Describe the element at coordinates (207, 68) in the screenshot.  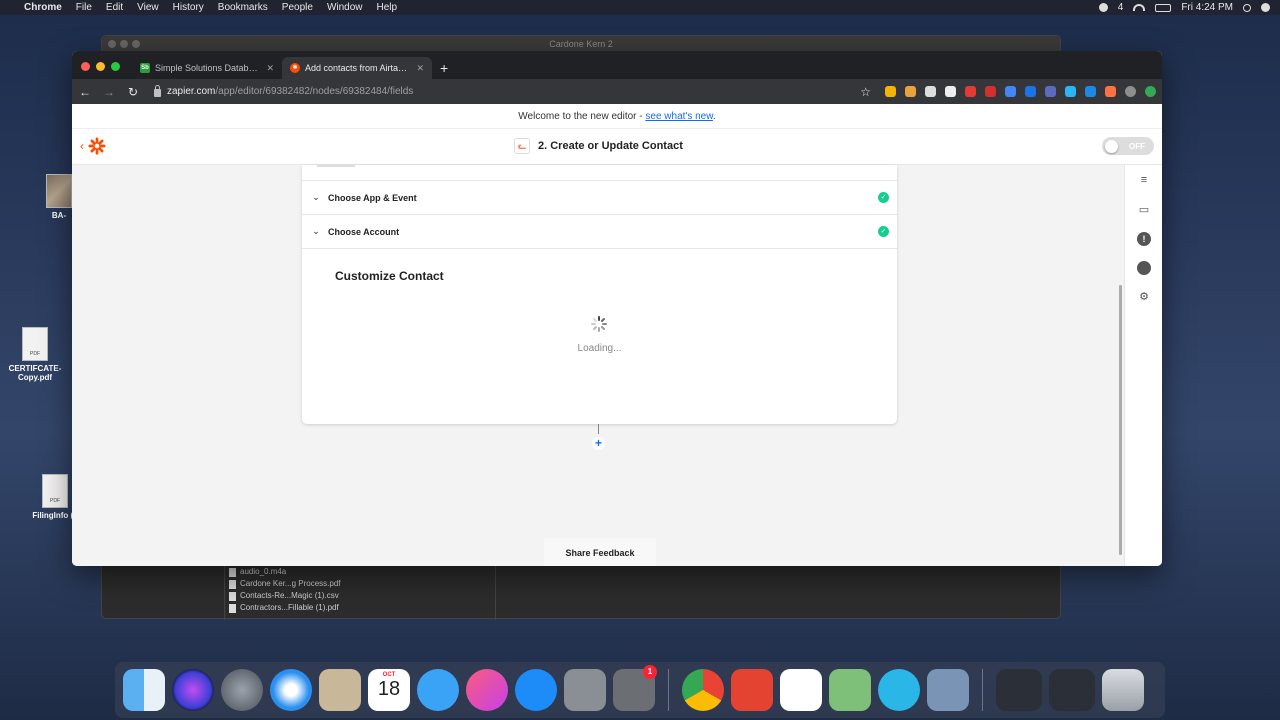
I see `tab-airtable: Sb Simple Solutions Database: Co ✕` at that location.